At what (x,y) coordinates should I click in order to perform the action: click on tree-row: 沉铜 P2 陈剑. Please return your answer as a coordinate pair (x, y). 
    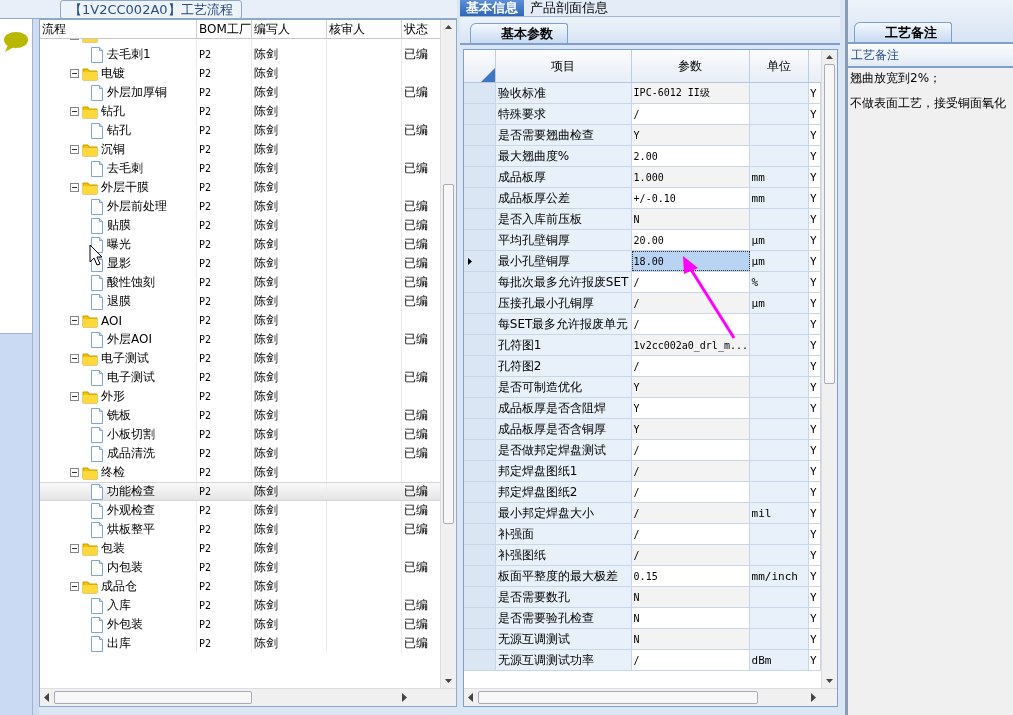
    Looking at the image, I should click on (240, 149).